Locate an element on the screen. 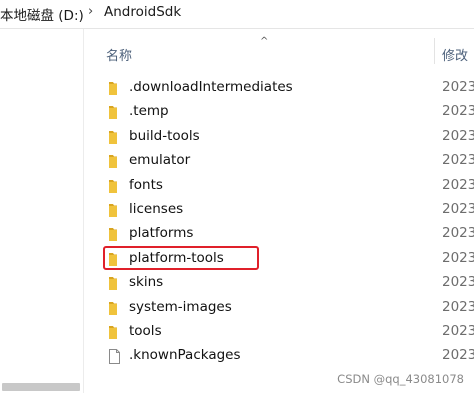  breadcrumb: 本地磁盘 (D:) › AndroidSdk is located at coordinates (237, 14).